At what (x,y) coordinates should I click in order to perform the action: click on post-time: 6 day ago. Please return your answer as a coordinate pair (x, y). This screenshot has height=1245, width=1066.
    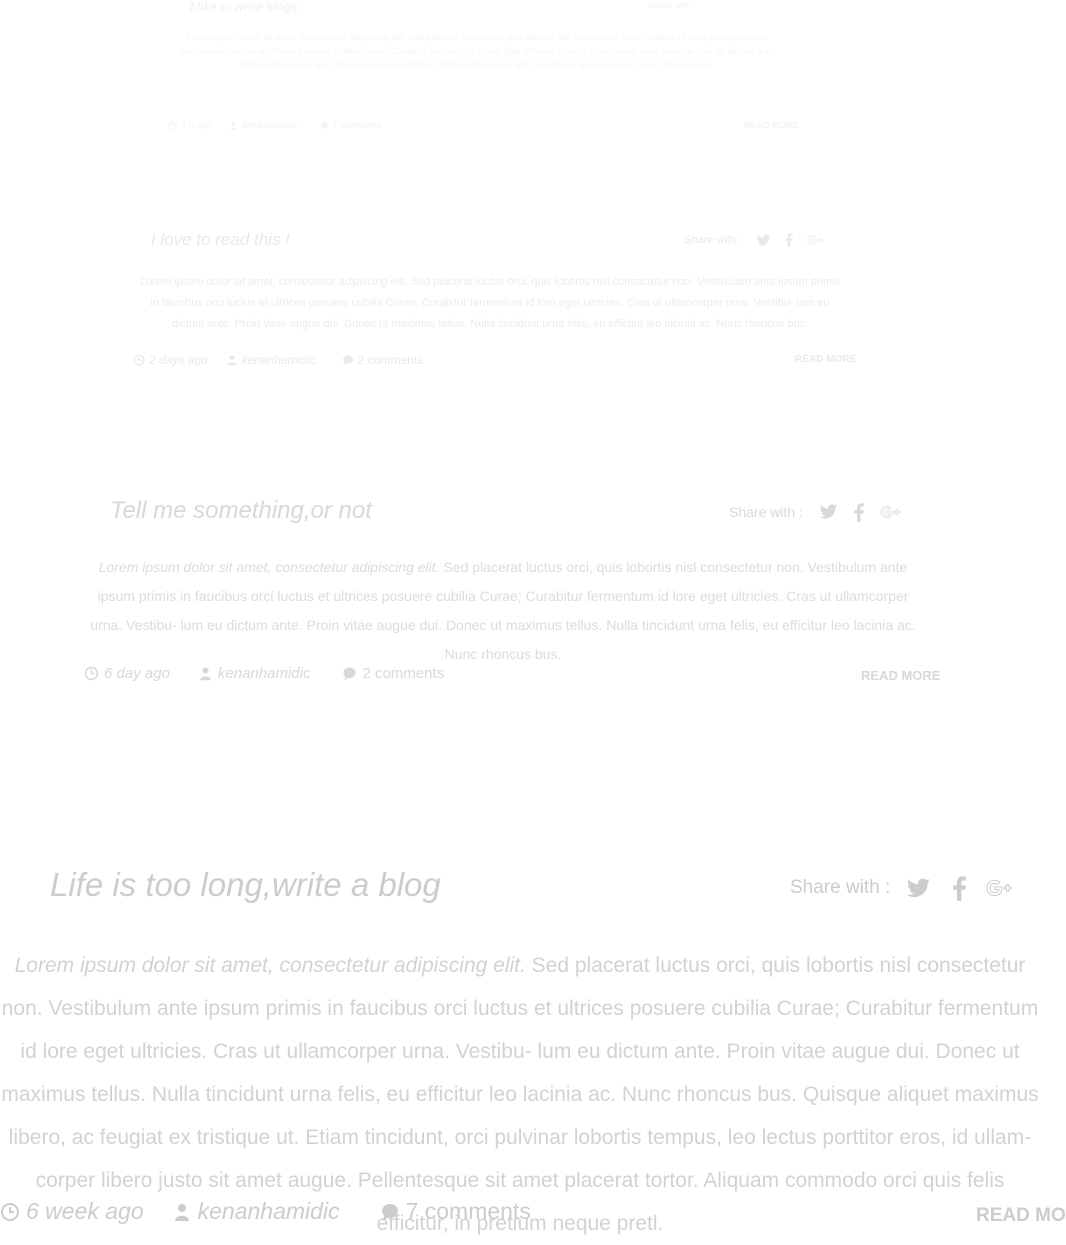
    Looking at the image, I should click on (127, 673).